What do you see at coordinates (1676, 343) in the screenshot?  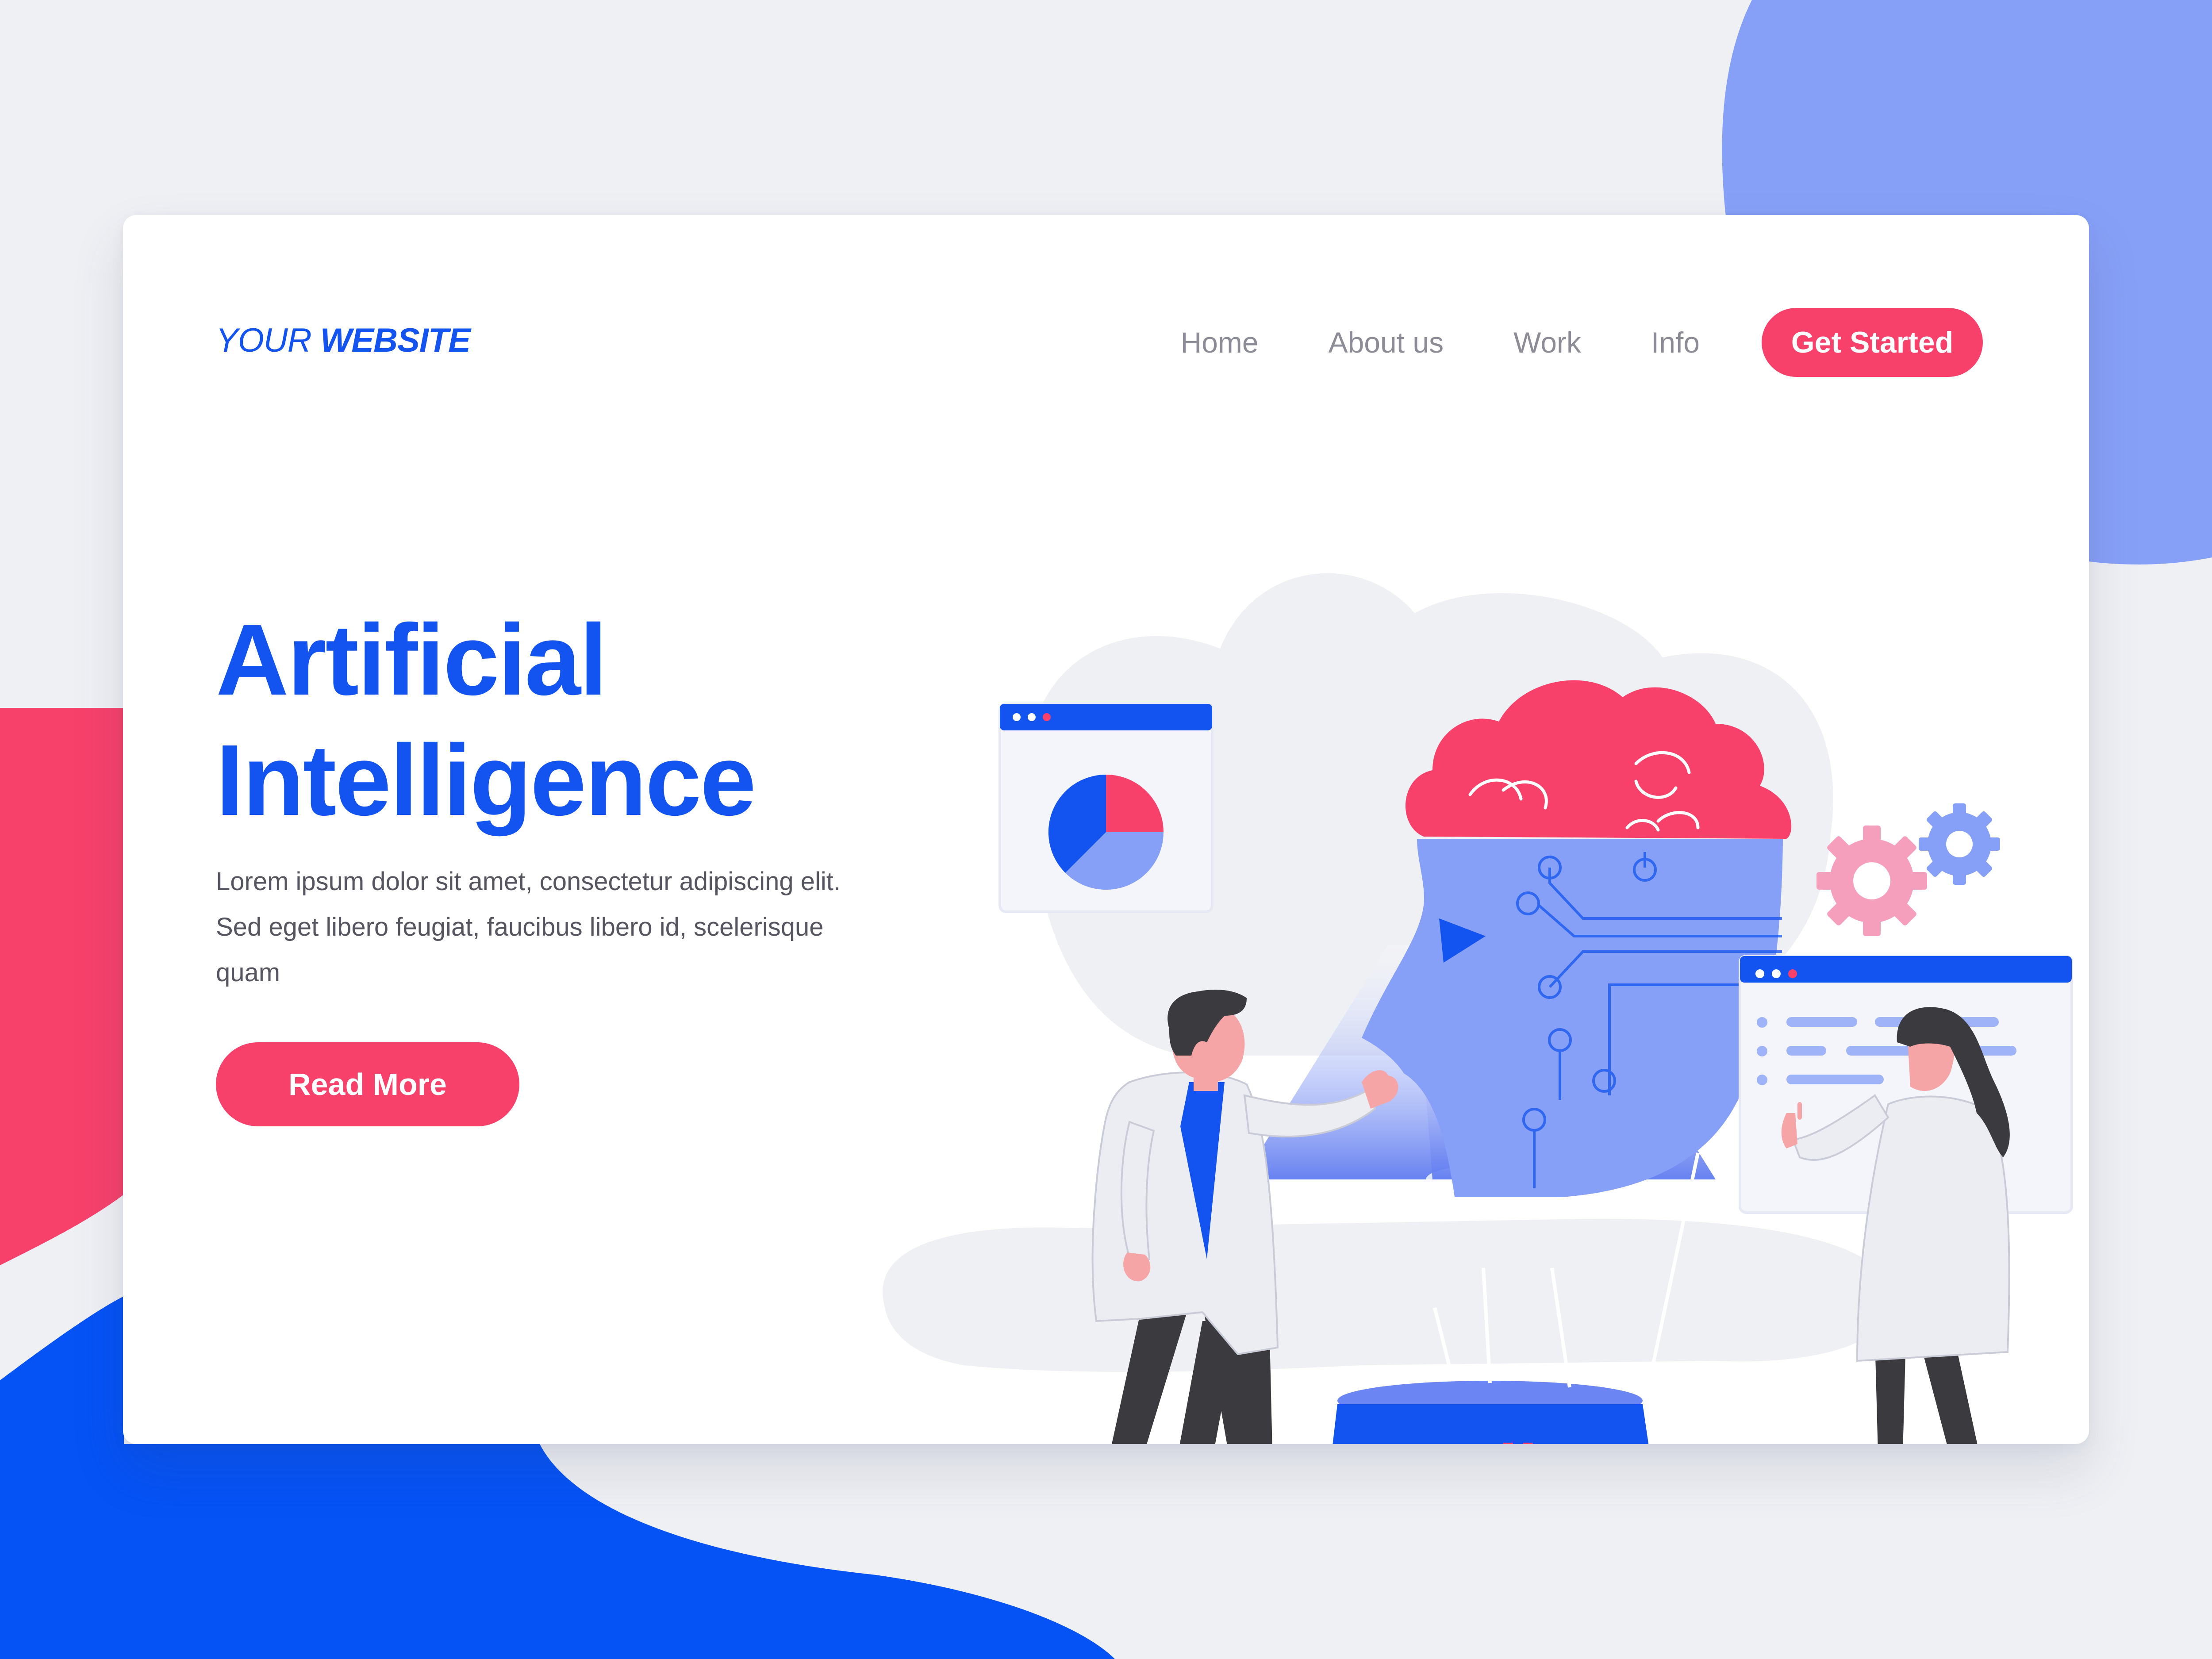 I see `nav-info: Info` at bounding box center [1676, 343].